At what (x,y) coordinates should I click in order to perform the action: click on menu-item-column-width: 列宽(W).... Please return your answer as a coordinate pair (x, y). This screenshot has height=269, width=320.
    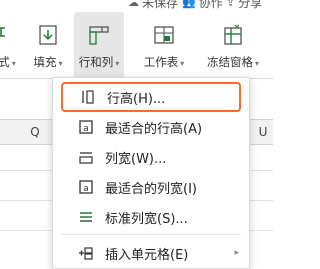
    Looking at the image, I should click on (151, 157).